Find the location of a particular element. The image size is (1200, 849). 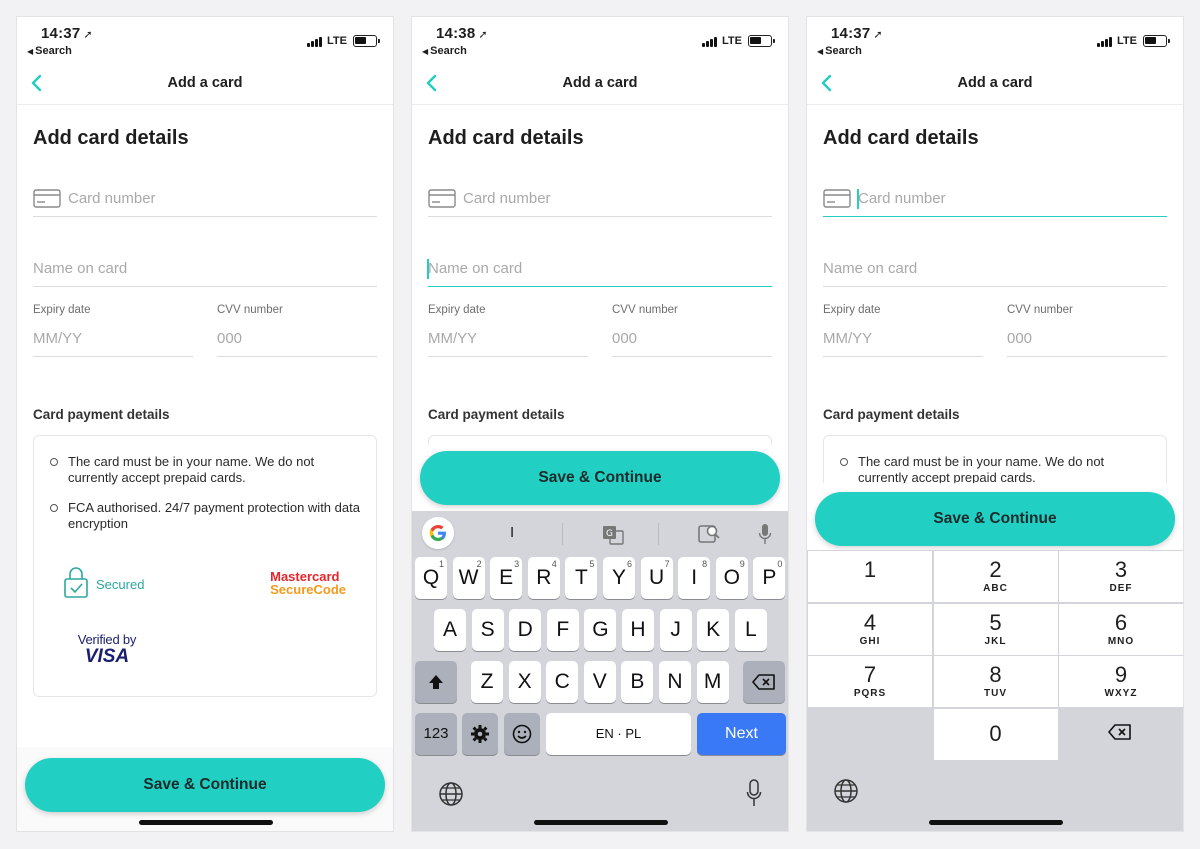

numpad-digit: 0 is located at coordinates (995, 733).